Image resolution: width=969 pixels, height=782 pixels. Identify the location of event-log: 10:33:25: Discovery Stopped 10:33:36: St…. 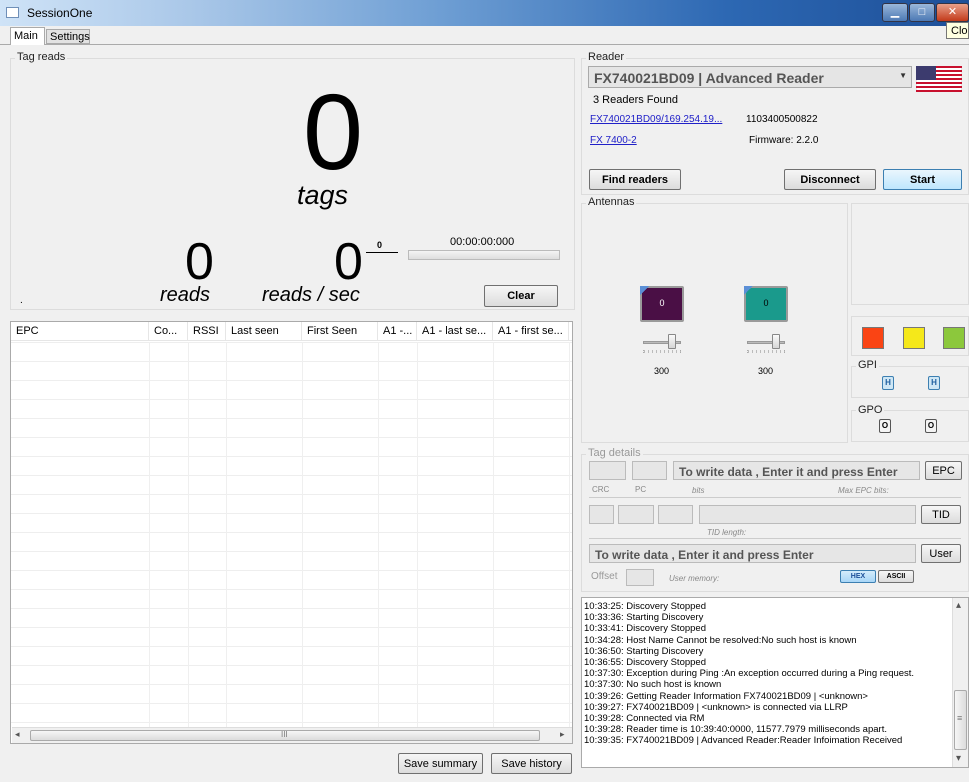
(775, 682).